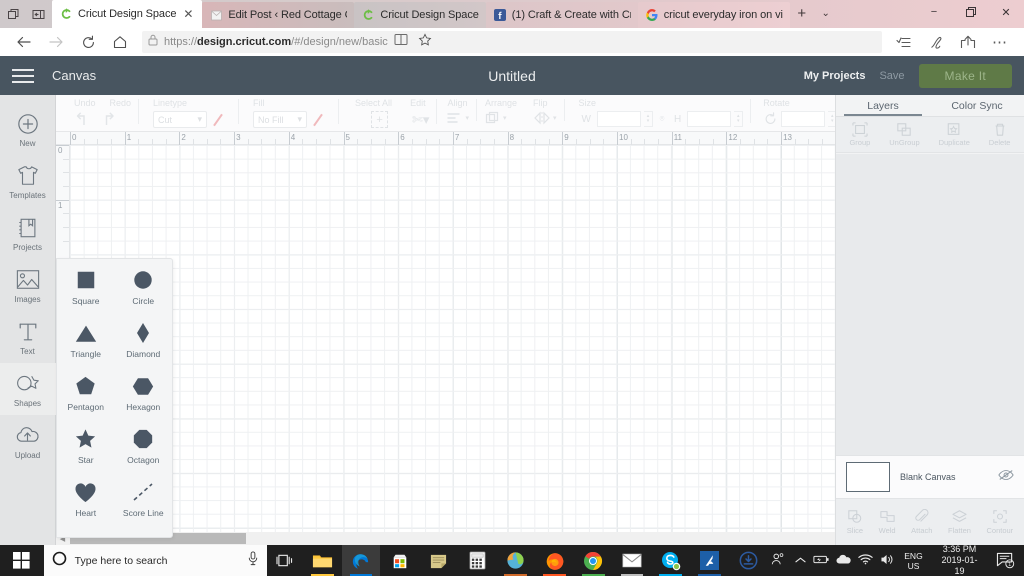 The height and width of the screenshot is (576, 1024). I want to click on edit-scissors-icon: ✄▾, so click(420, 120).